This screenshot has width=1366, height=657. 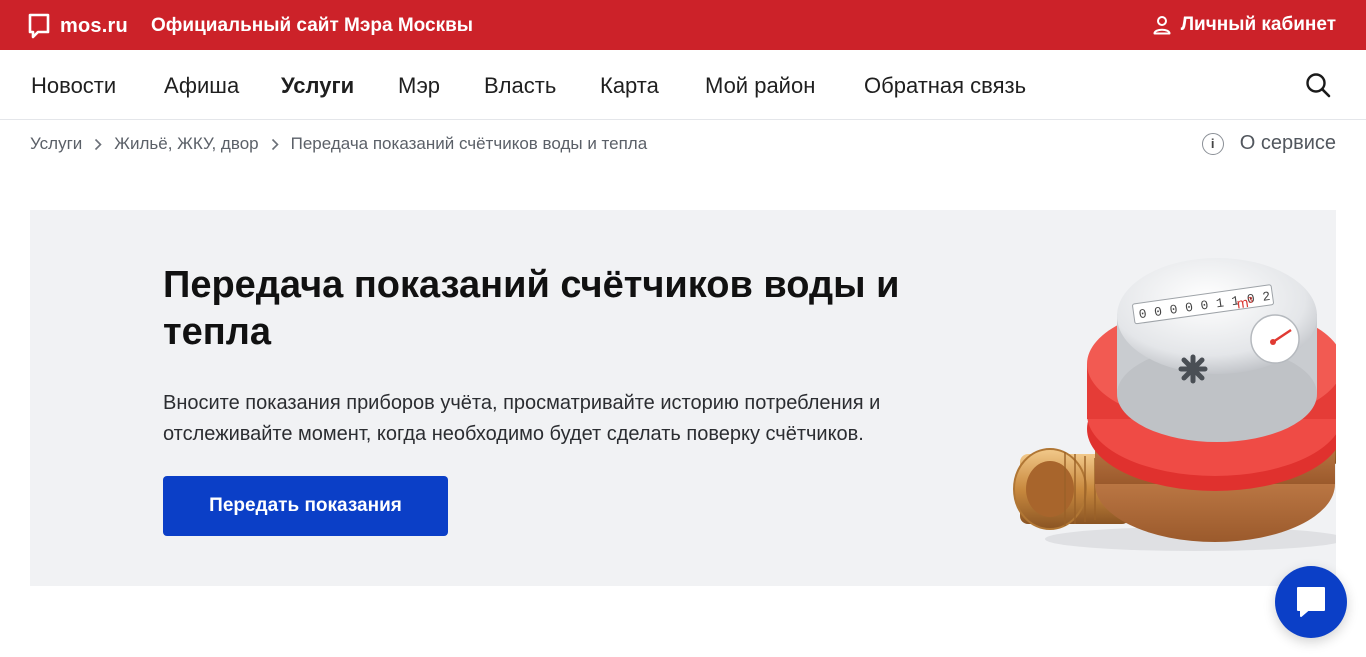 What do you see at coordinates (1258, 24) in the screenshot?
I see `personal-account-label: Личный кабинет` at bounding box center [1258, 24].